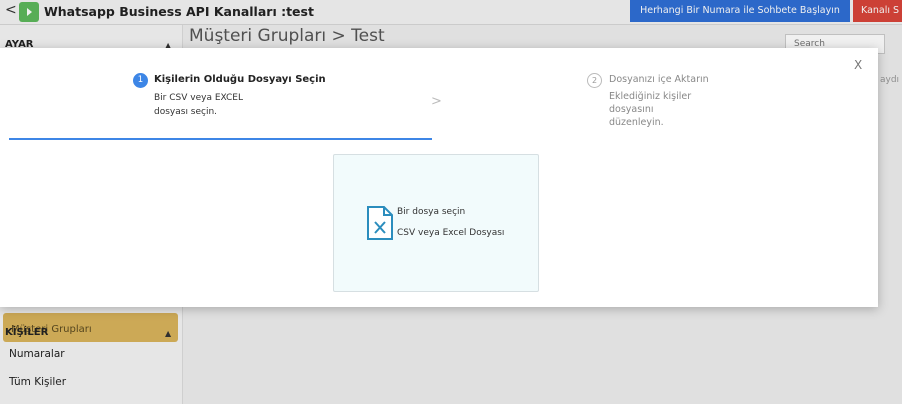 This screenshot has height=404, width=902. What do you see at coordinates (220, 139) in the screenshot?
I see `step-progress-bar` at bounding box center [220, 139].